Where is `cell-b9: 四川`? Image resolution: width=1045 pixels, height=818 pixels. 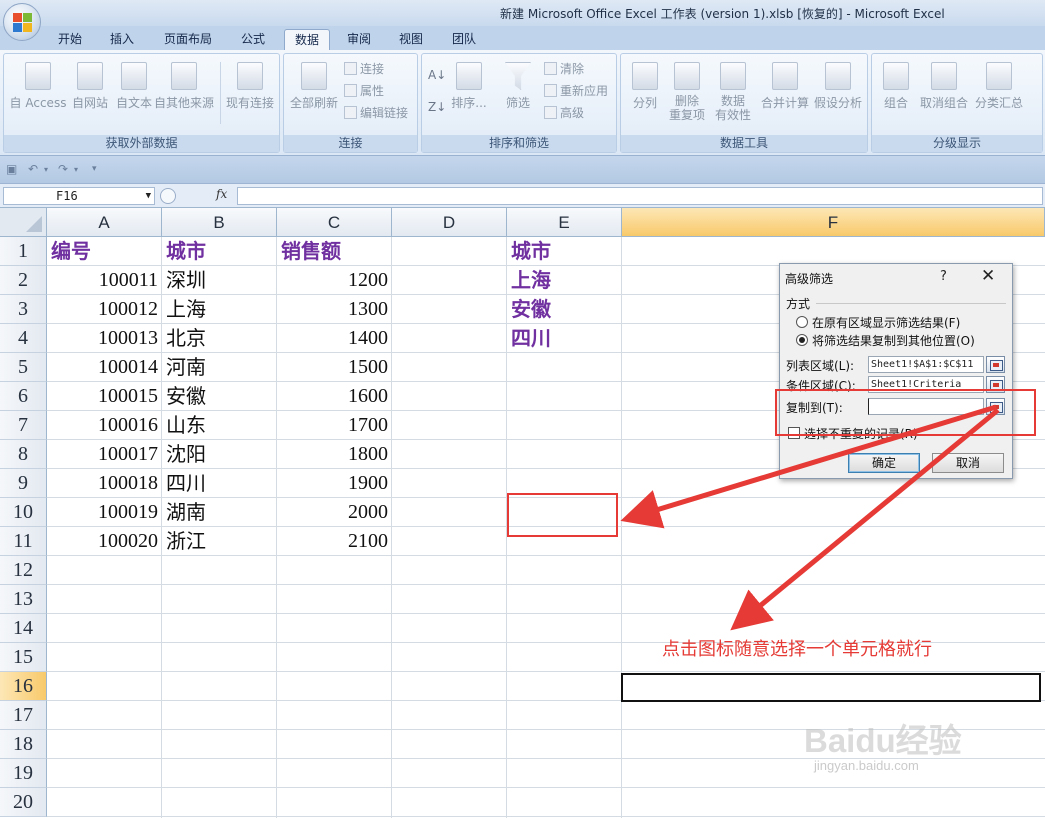 cell-b9: 四川 is located at coordinates (219, 483).